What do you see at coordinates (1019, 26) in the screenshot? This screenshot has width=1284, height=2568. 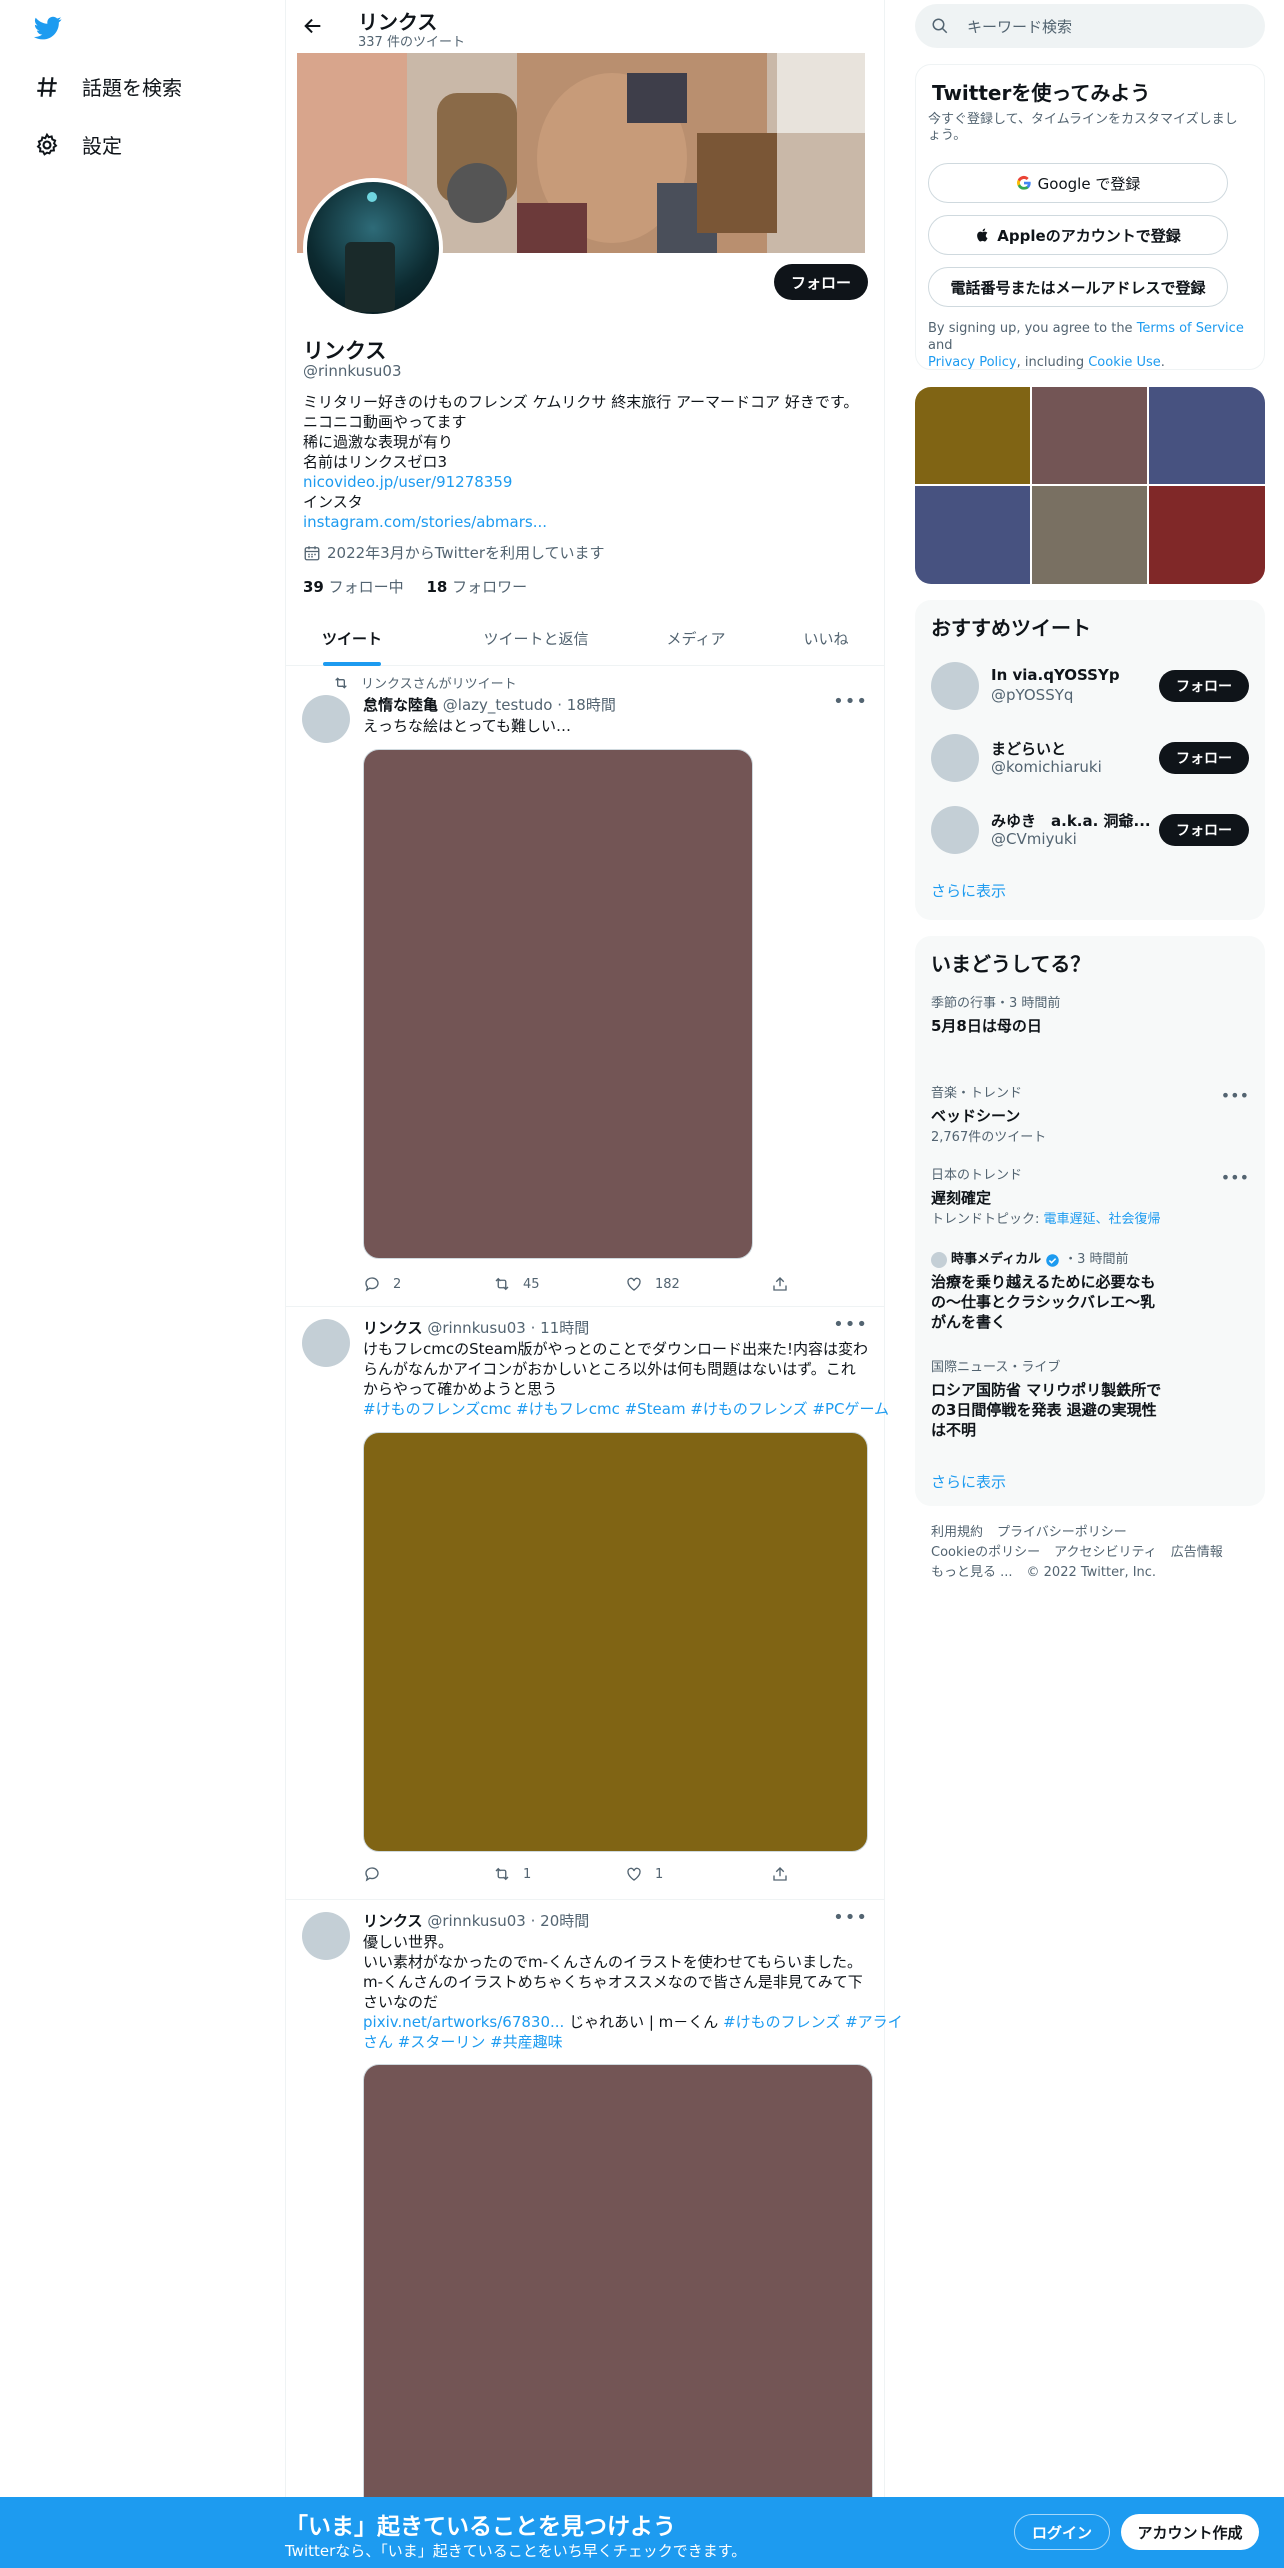 I see `search-input: キーワード検索` at bounding box center [1019, 26].